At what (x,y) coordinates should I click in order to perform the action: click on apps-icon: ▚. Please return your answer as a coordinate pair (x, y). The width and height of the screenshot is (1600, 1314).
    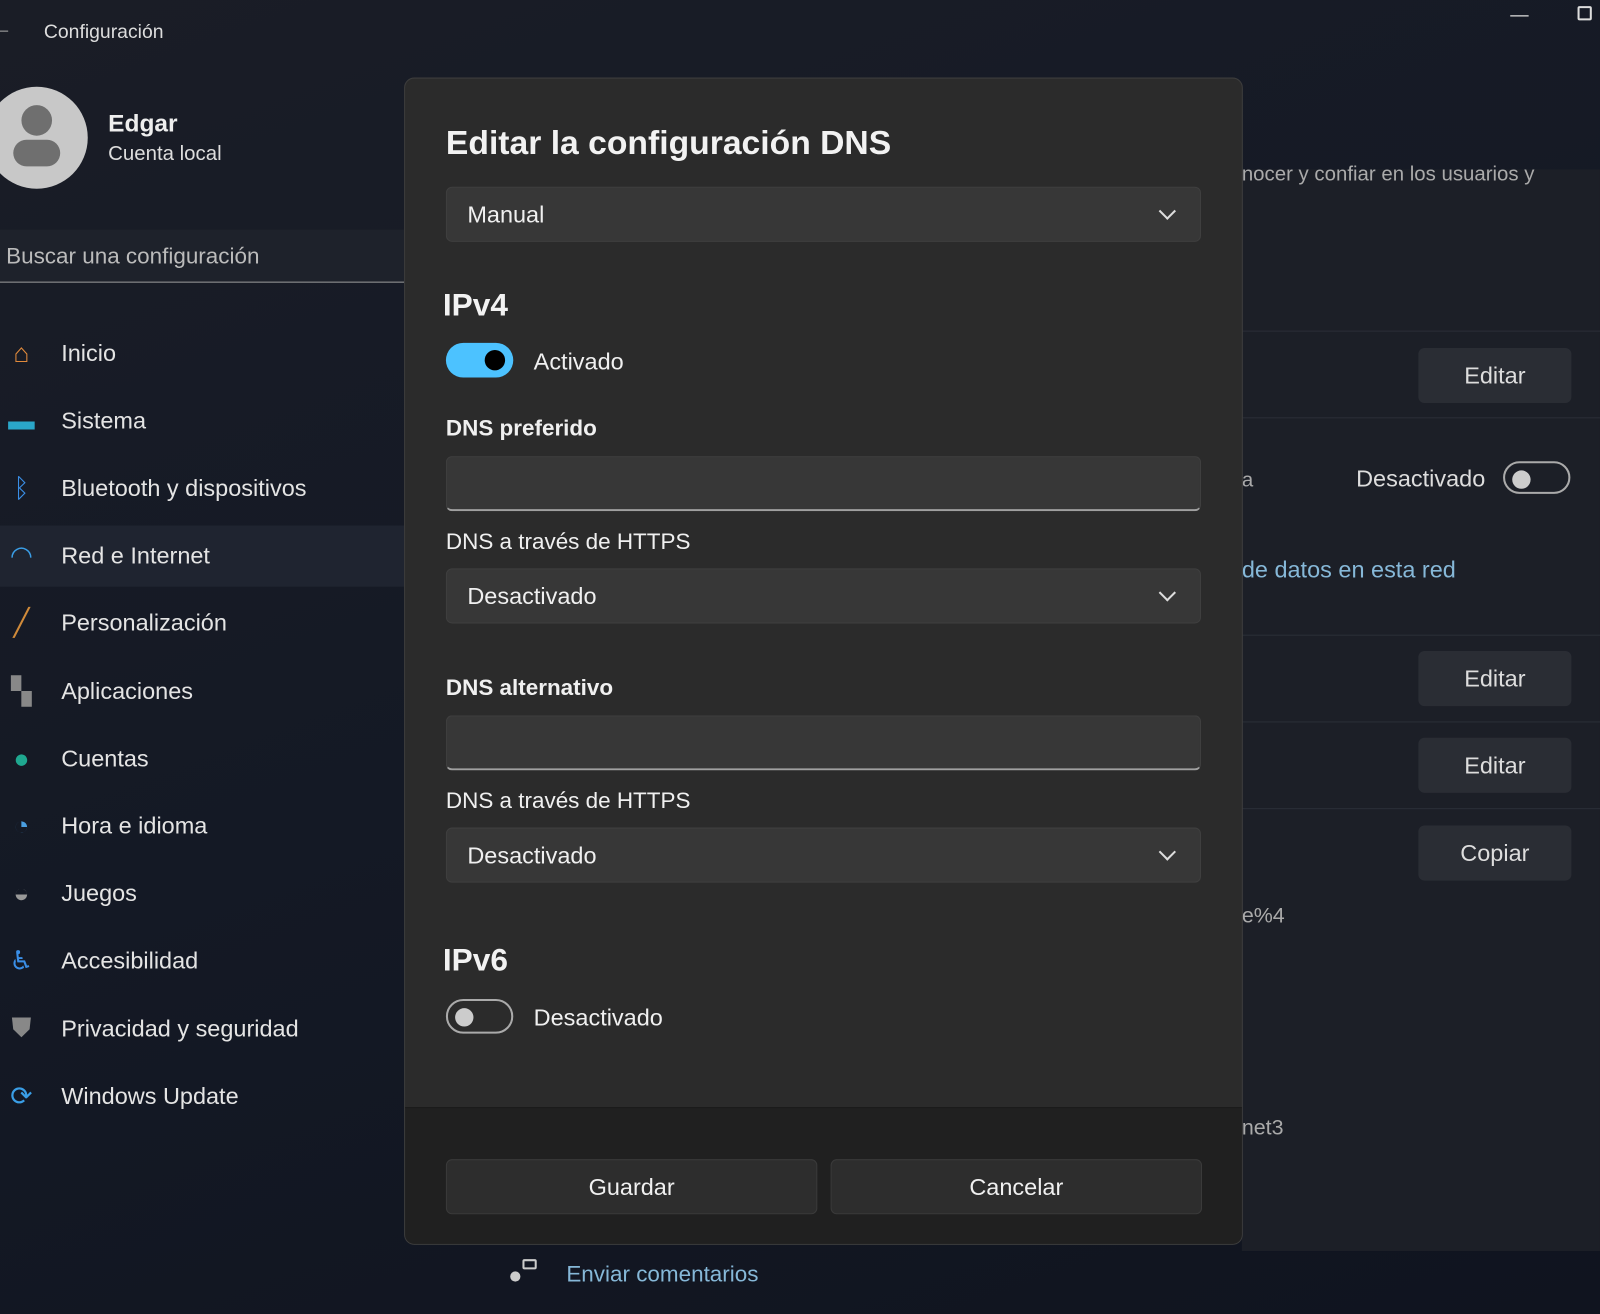
    Looking at the image, I should click on (21, 690).